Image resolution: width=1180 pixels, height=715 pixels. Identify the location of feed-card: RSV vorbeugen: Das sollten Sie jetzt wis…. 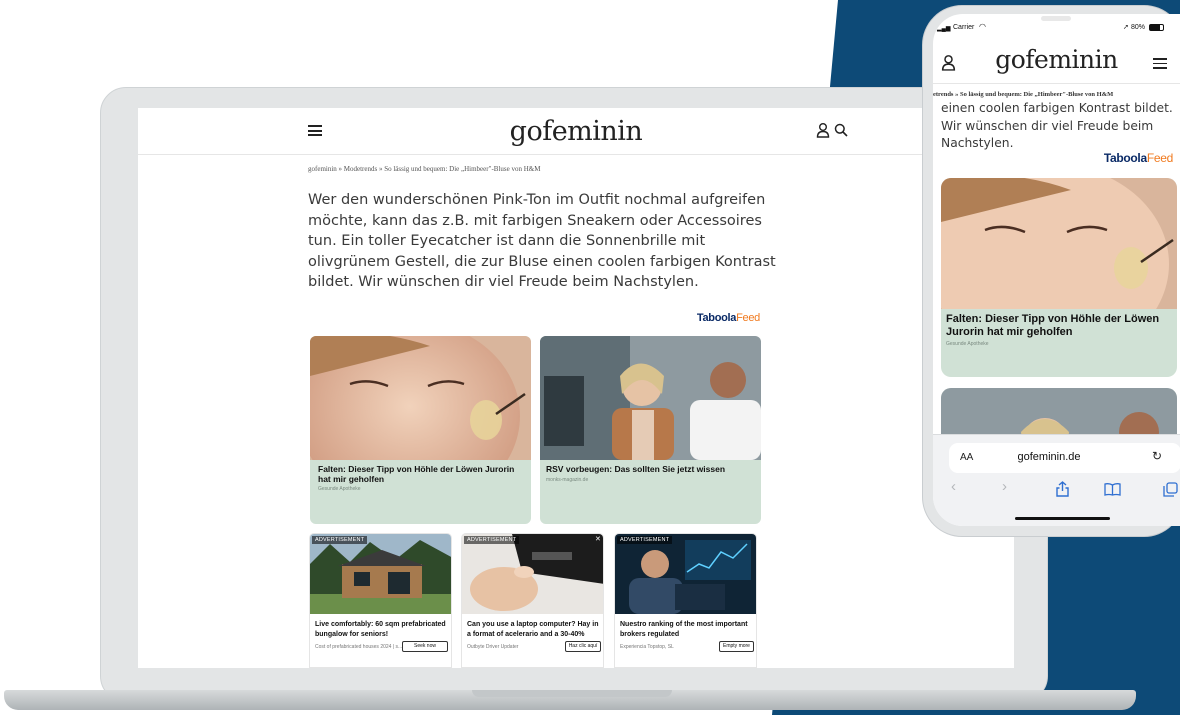
(650, 430).